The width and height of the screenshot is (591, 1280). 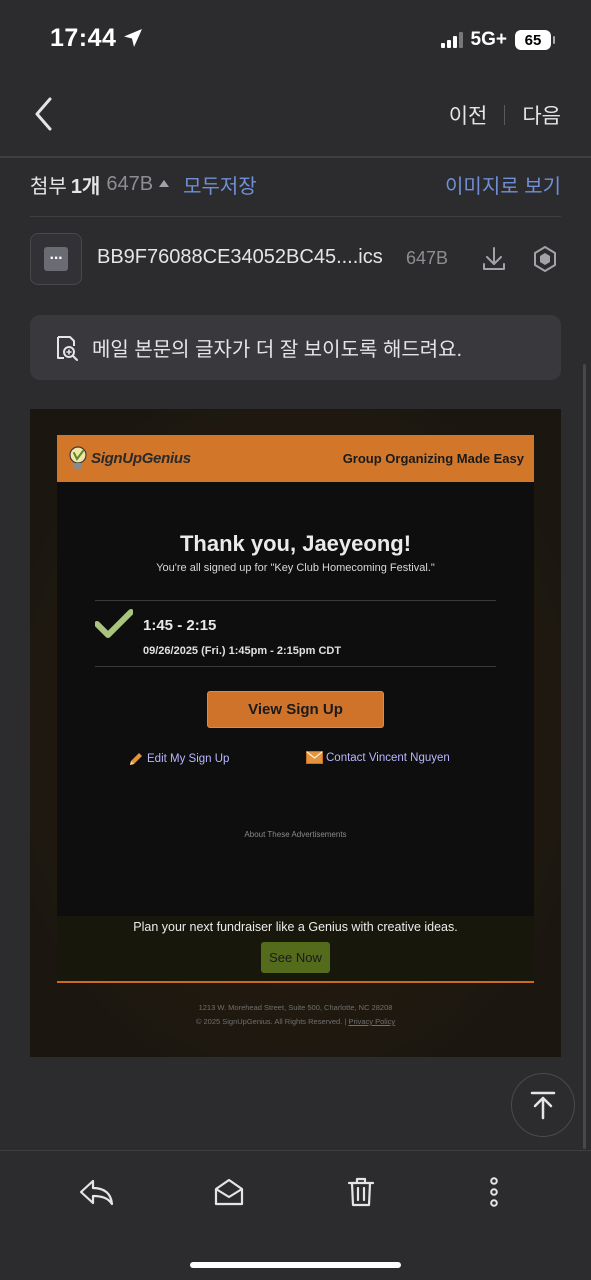 I want to click on mark-unread-button, so click(x=229, y=1192).